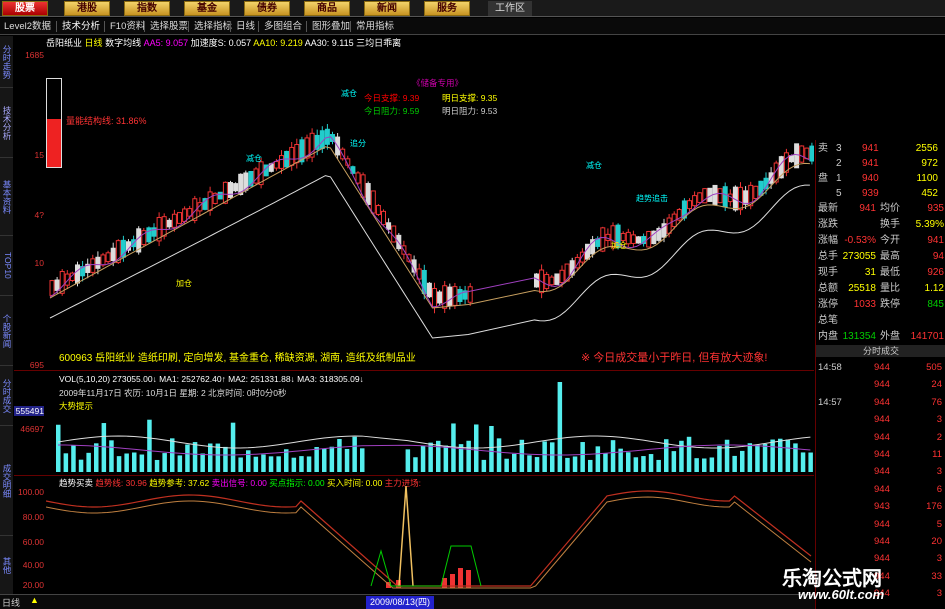  Describe the element at coordinates (6, 62) in the screenshot. I see `side-tab-intraday: 分时走势` at that location.